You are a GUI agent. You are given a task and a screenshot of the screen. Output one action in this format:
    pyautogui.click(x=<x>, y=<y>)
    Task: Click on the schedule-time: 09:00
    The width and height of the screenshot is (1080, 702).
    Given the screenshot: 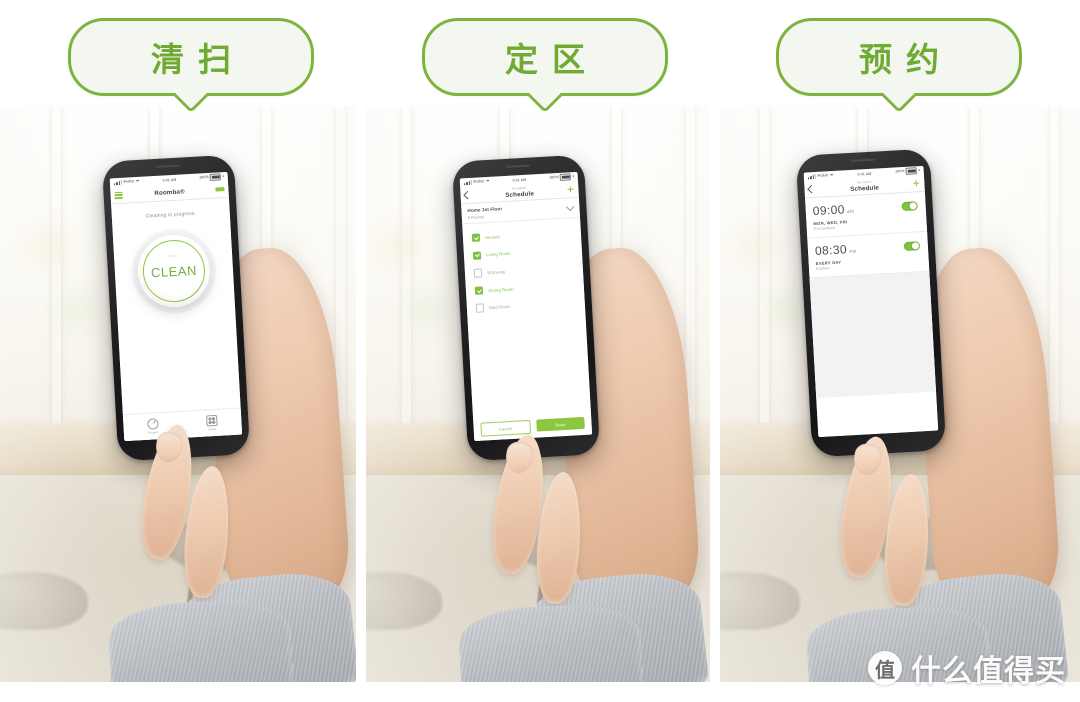 What is the action you would take?
    pyautogui.click(x=829, y=210)
    